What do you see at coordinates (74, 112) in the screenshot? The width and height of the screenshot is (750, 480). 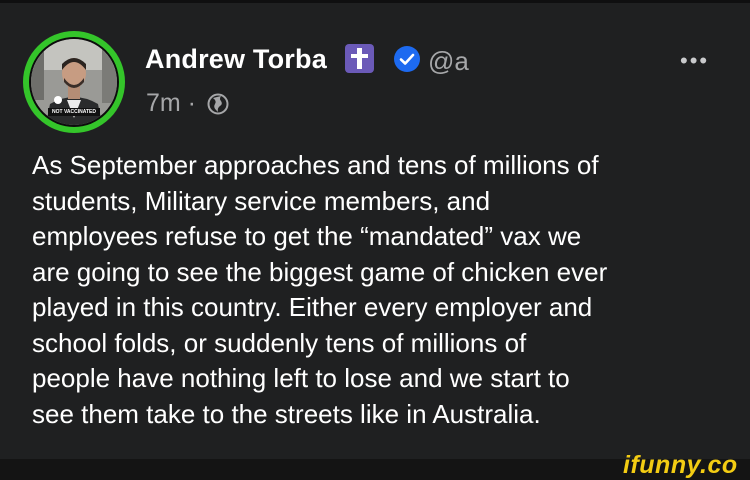 I see `avatar-caption: NOT VACCINATED` at bounding box center [74, 112].